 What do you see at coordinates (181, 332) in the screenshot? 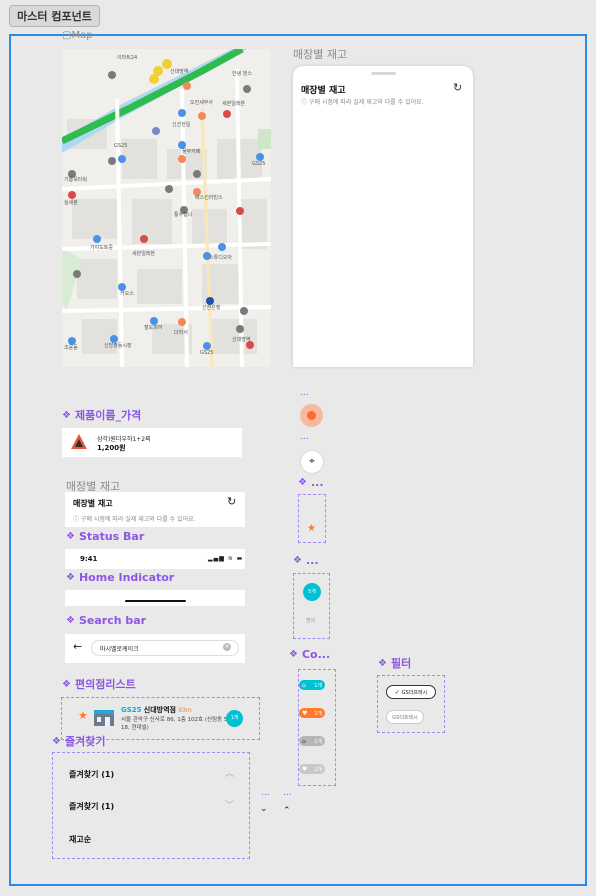
I see `svg-text: 더마서` at bounding box center [181, 332].